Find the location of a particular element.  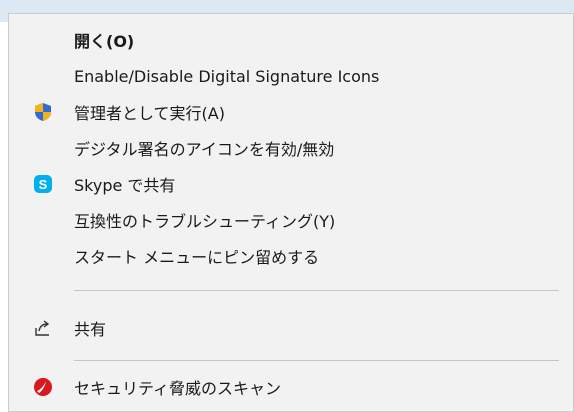

menu-item-label: 互換性のトラブルシューティング(Y) is located at coordinates (205, 221).